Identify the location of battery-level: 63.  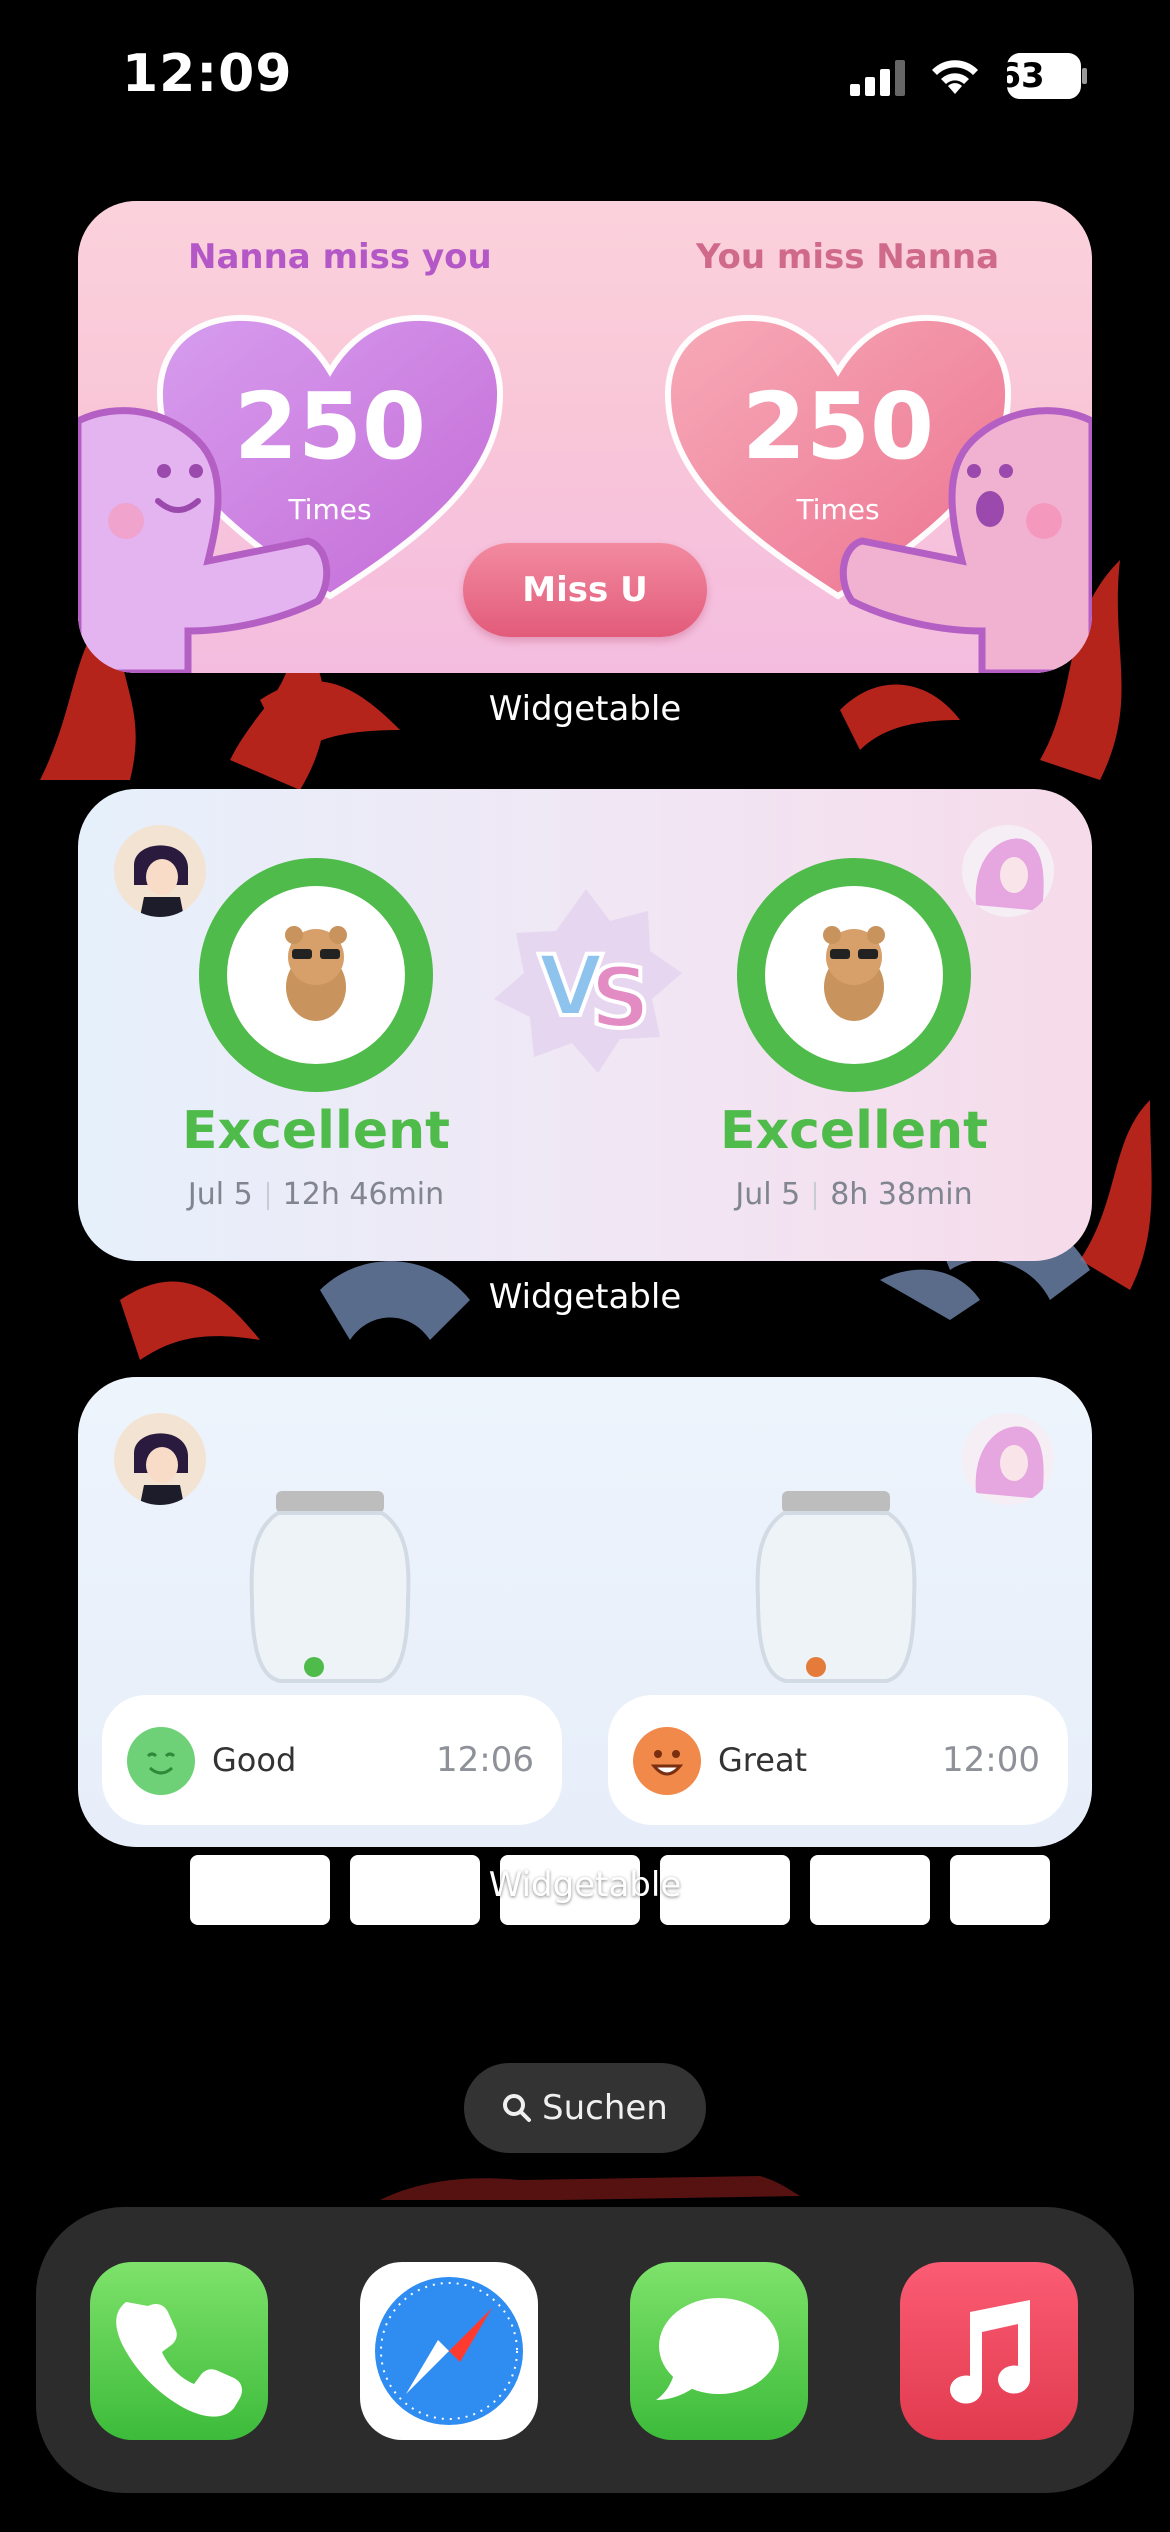
(1021, 76).